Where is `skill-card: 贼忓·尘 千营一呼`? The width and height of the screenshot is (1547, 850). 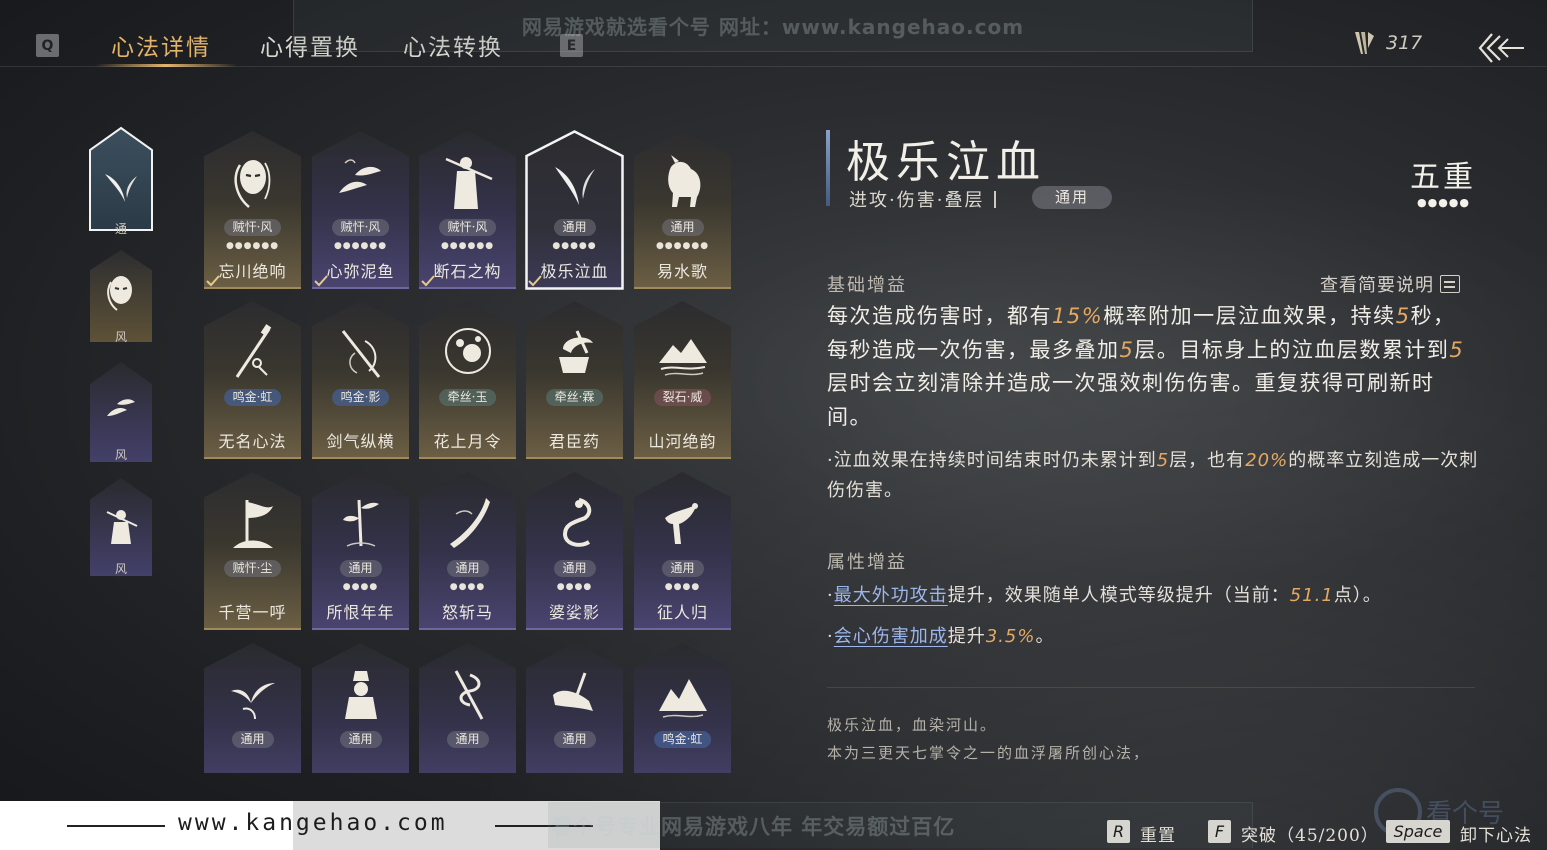
skill-card: 贼忓·尘 千营一呼 is located at coordinates (252, 551).